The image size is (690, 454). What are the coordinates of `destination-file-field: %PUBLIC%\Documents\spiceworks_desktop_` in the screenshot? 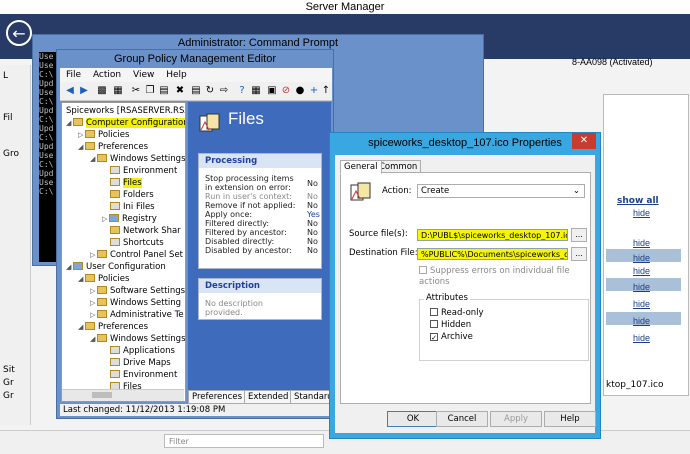 It's located at (492, 254).